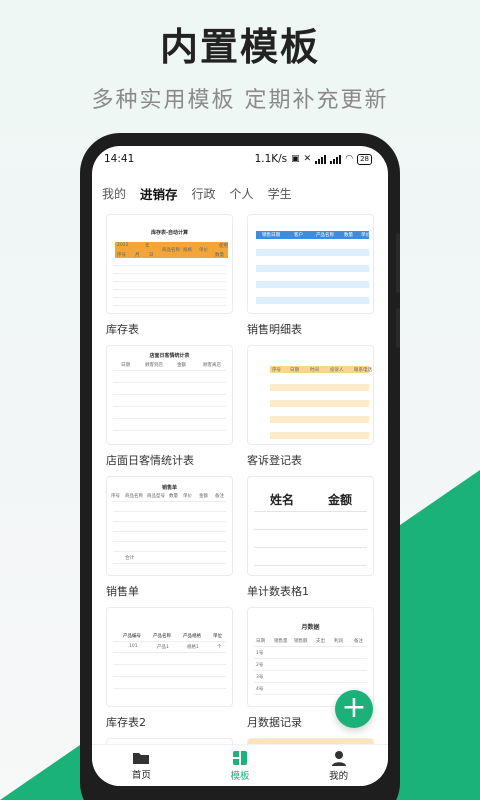 This screenshot has width=480, height=800. I want to click on tab-inventory: 进销存, so click(159, 193).